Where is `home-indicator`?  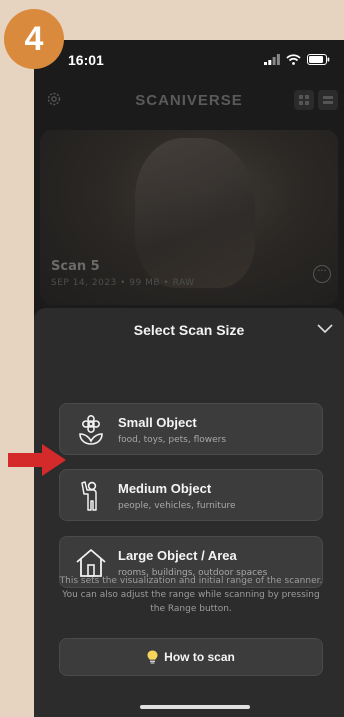 home-indicator is located at coordinates (195, 707).